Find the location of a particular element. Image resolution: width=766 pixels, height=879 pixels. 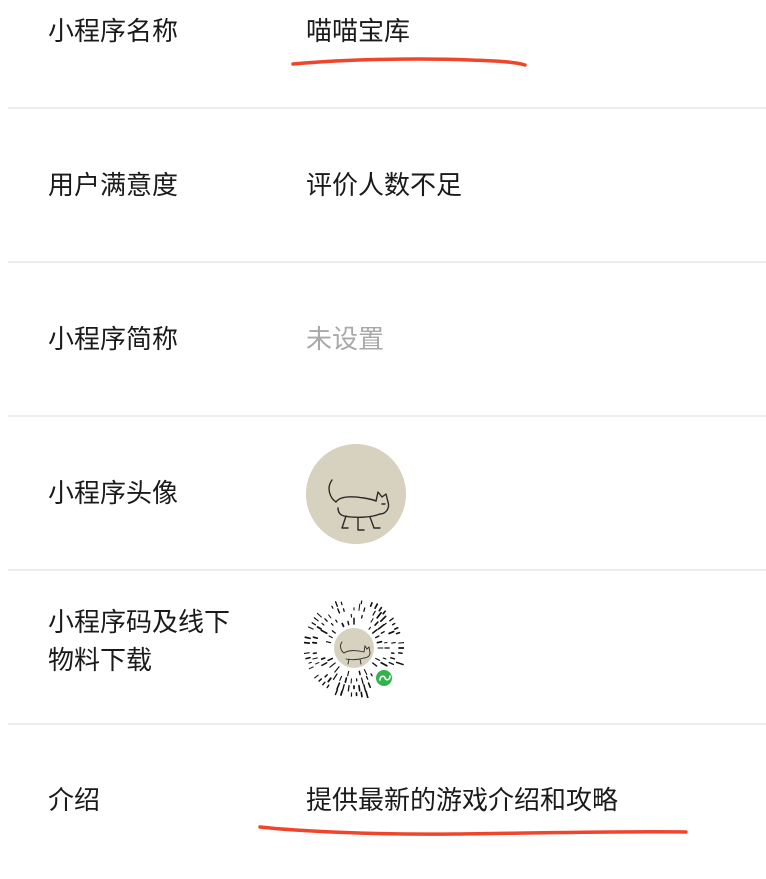

mini-program-code-icon is located at coordinates (354, 648).